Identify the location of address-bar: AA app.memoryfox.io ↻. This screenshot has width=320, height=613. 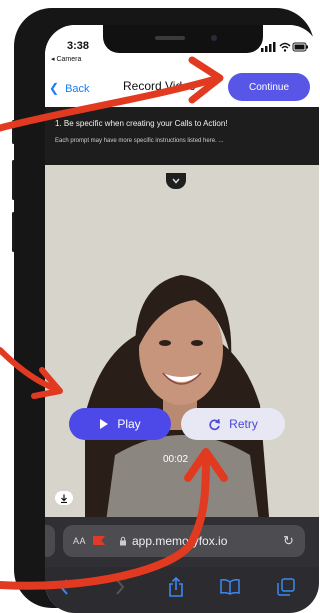
(184, 541).